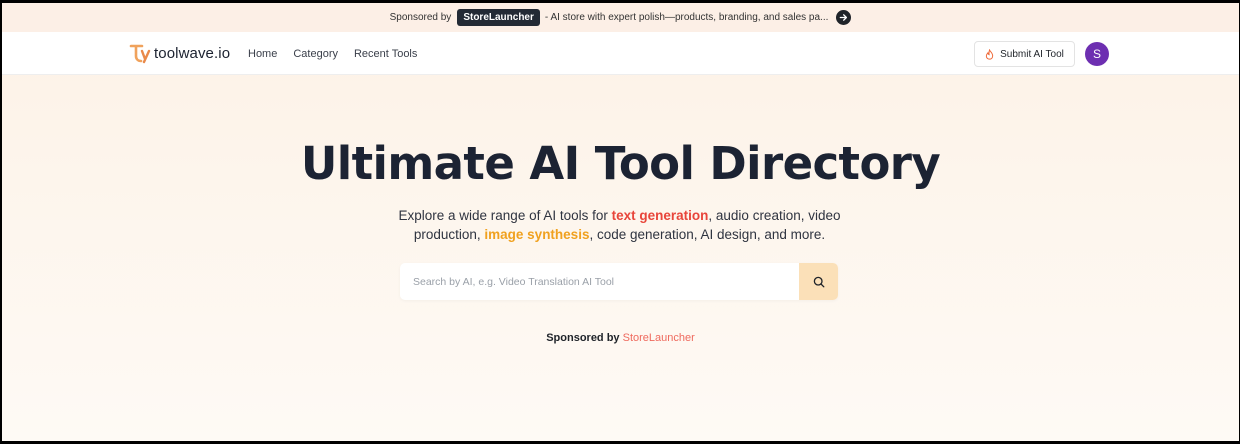 The height and width of the screenshot is (444, 1240). I want to click on fire-icon, so click(989, 54).